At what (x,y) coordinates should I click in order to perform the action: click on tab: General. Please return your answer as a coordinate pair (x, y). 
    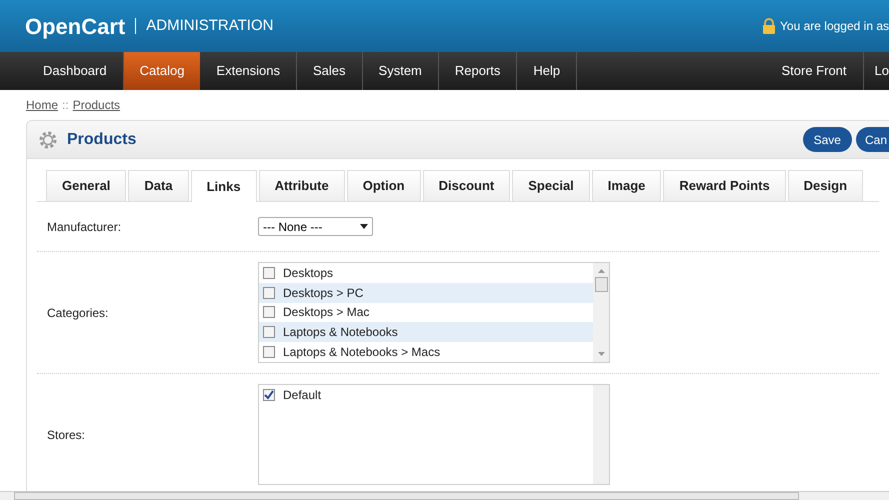
    Looking at the image, I should click on (86, 185).